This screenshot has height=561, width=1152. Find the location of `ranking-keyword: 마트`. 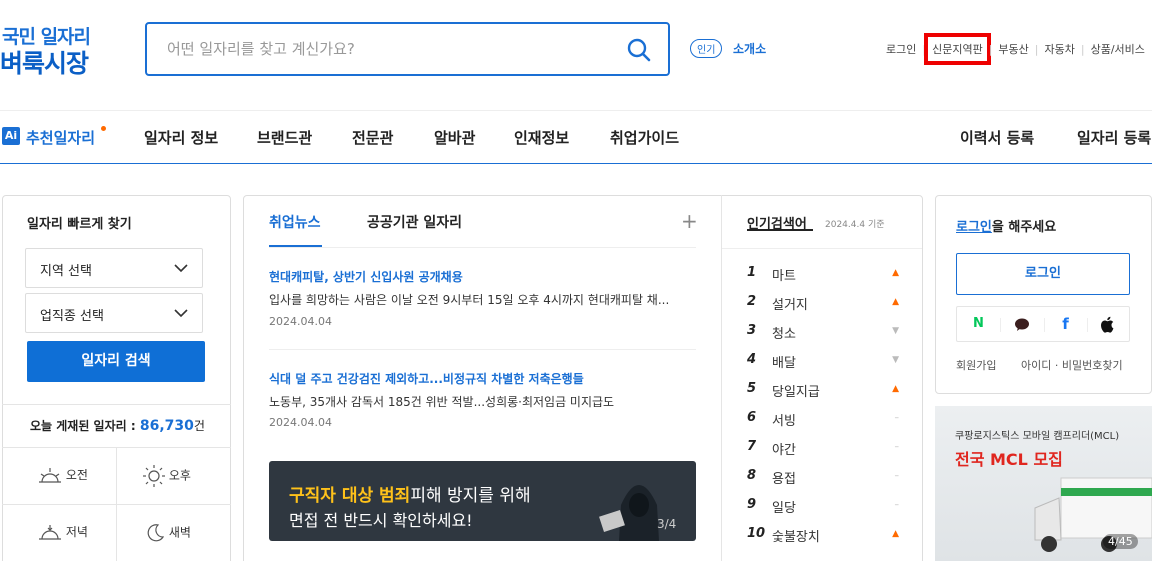

ranking-keyword: 마트 is located at coordinates (784, 276).